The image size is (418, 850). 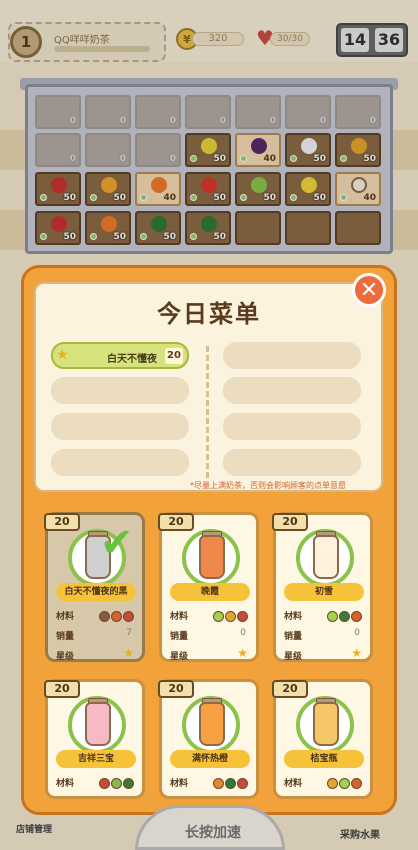 I want to click on check-icon: ✔, so click(x=117, y=543).